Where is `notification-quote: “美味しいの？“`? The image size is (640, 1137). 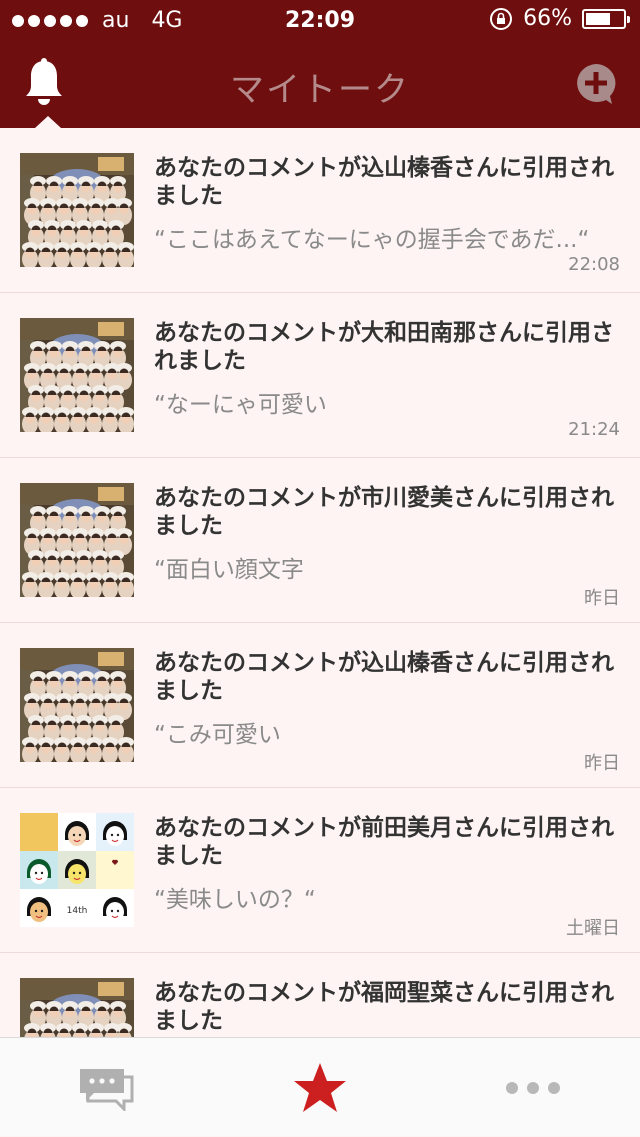
notification-quote: “美味しいの？“ is located at coordinates (235, 900).